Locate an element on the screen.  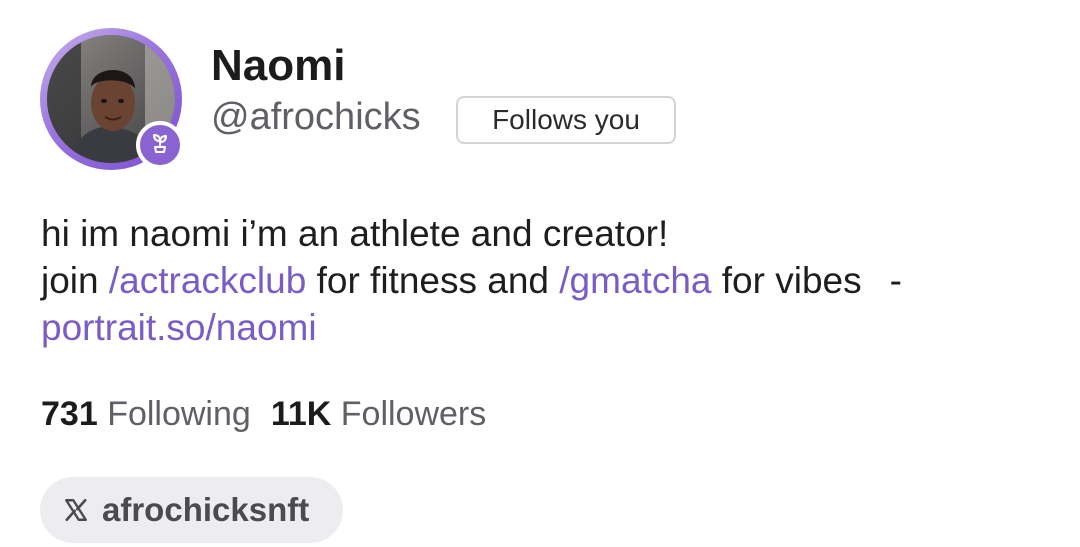
sprout-icon is located at coordinates (160, 145).